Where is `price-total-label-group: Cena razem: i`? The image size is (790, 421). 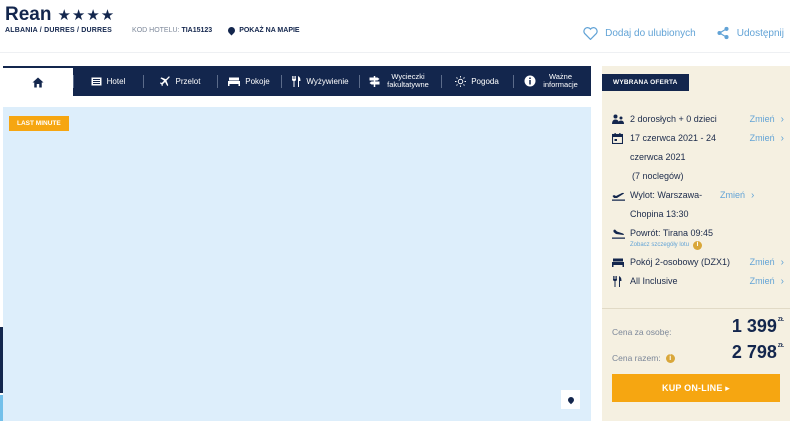
price-total-label-group: Cena razem: i is located at coordinates (643, 358).